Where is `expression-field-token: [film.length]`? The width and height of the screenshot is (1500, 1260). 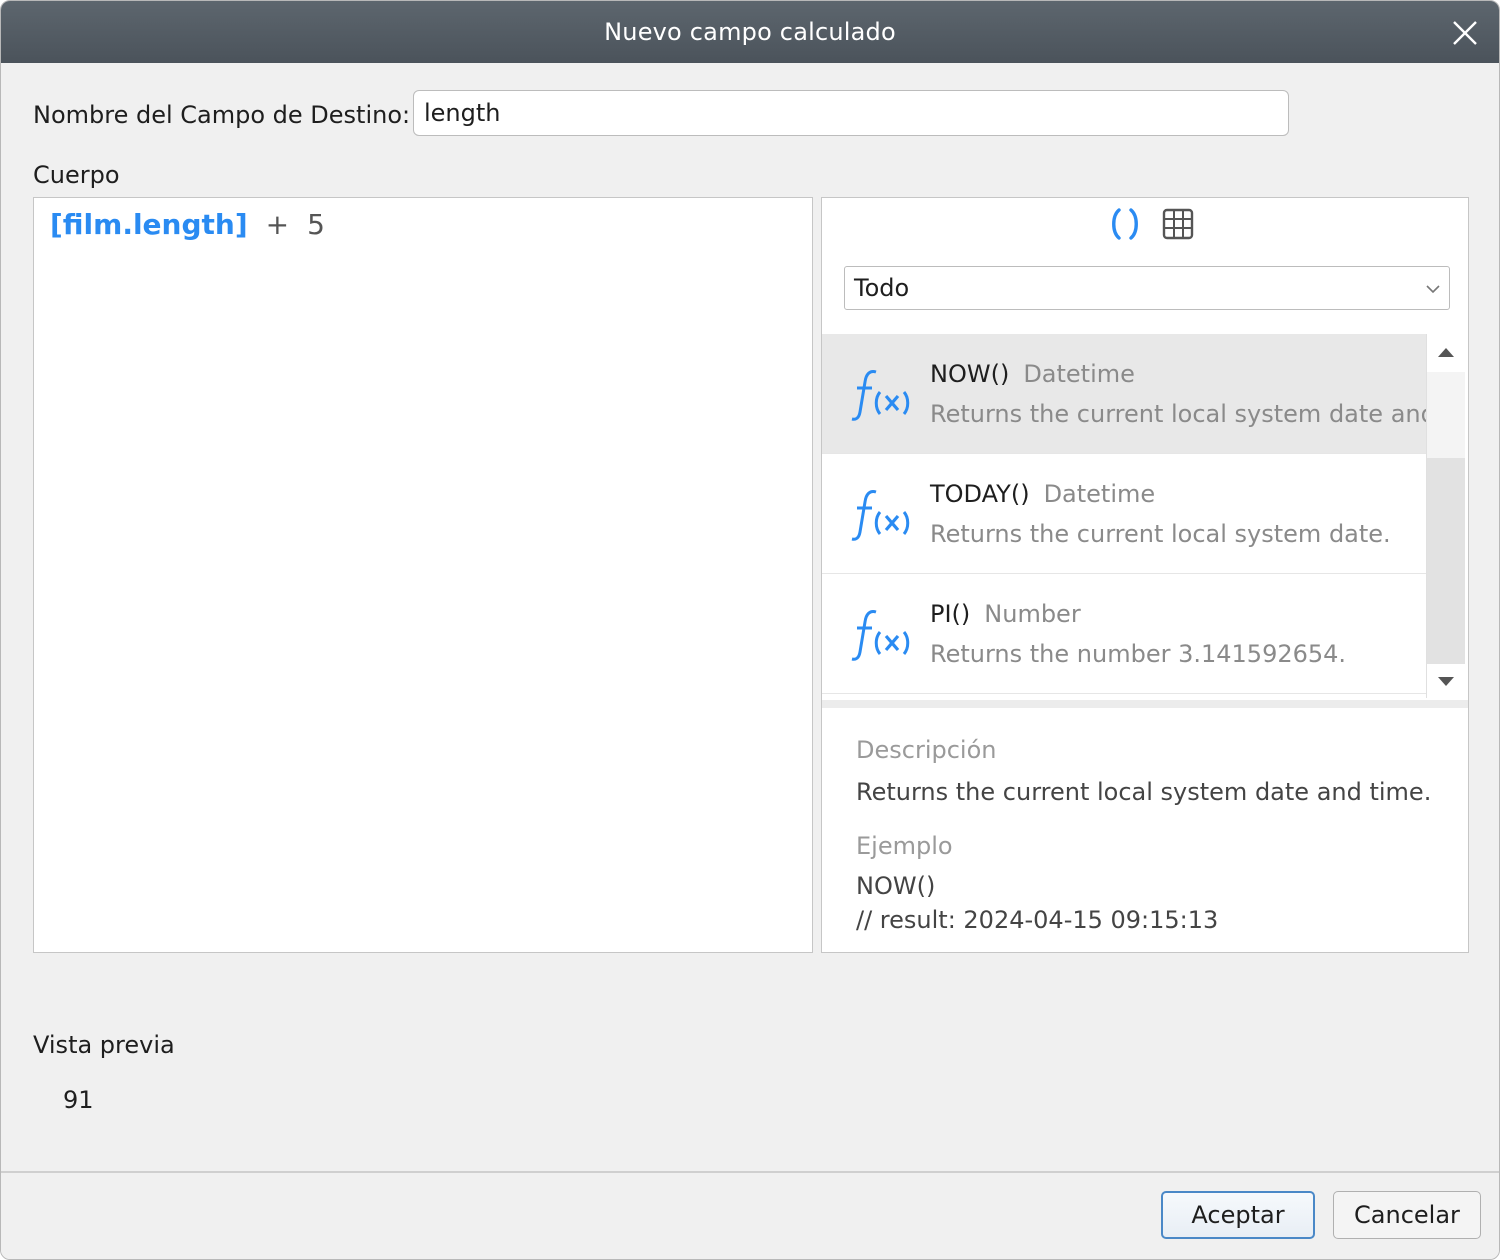 expression-field-token: [film.length] is located at coordinates (149, 224).